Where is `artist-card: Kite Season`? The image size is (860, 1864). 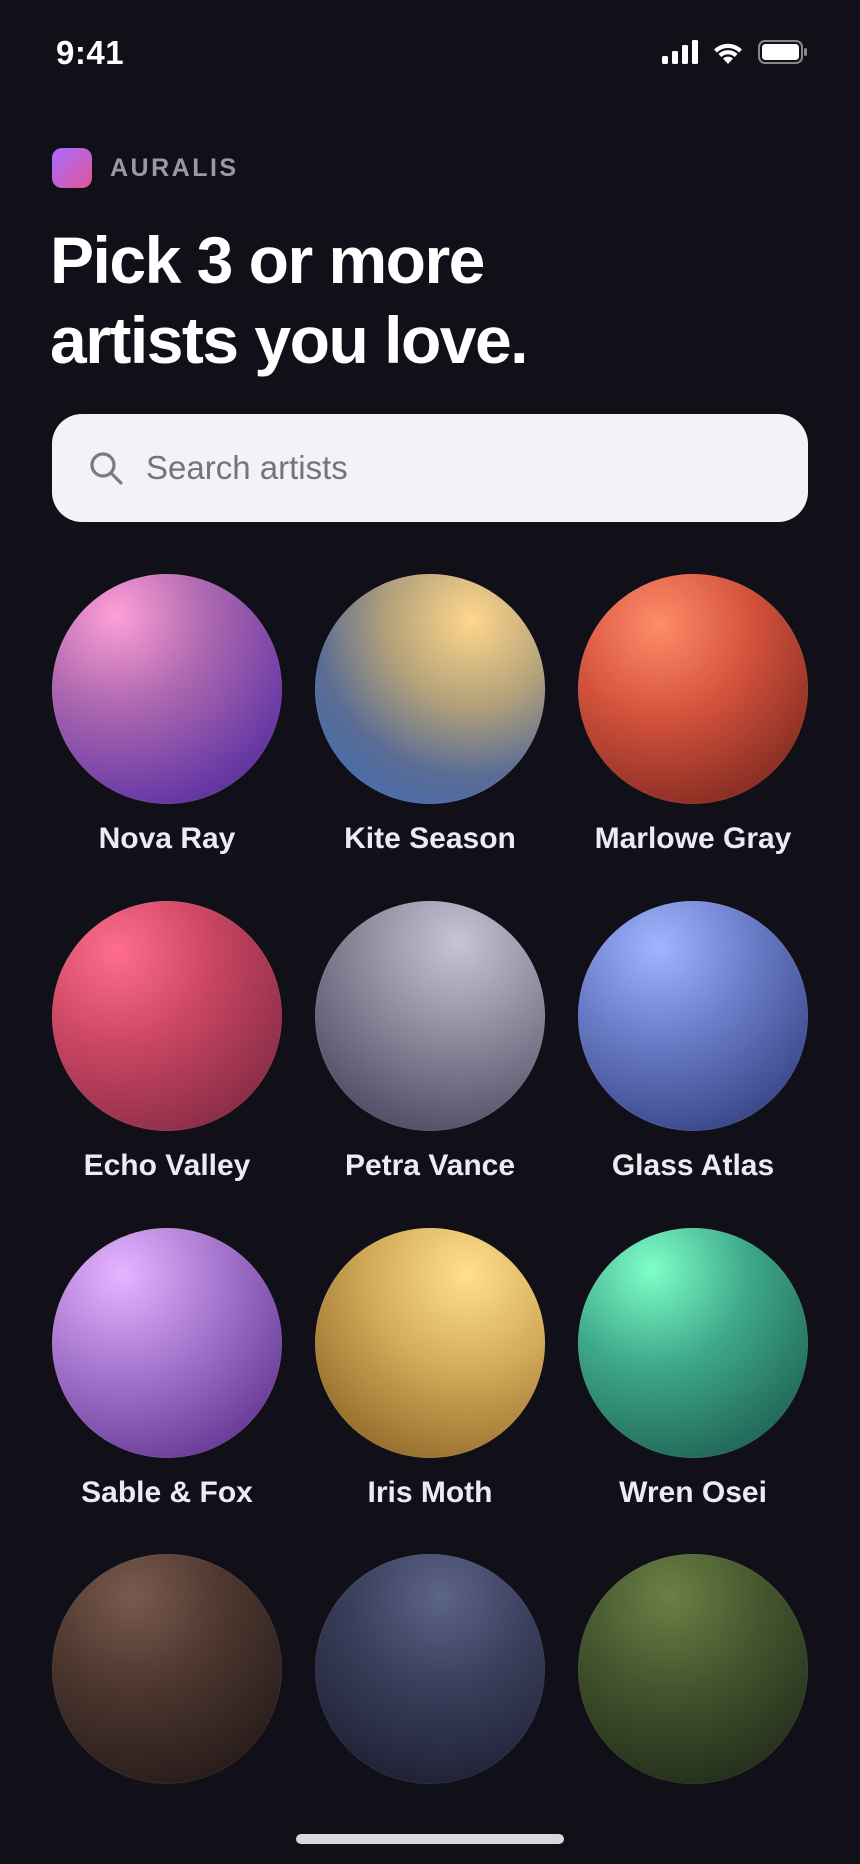 artist-card: Kite Season is located at coordinates (430, 715).